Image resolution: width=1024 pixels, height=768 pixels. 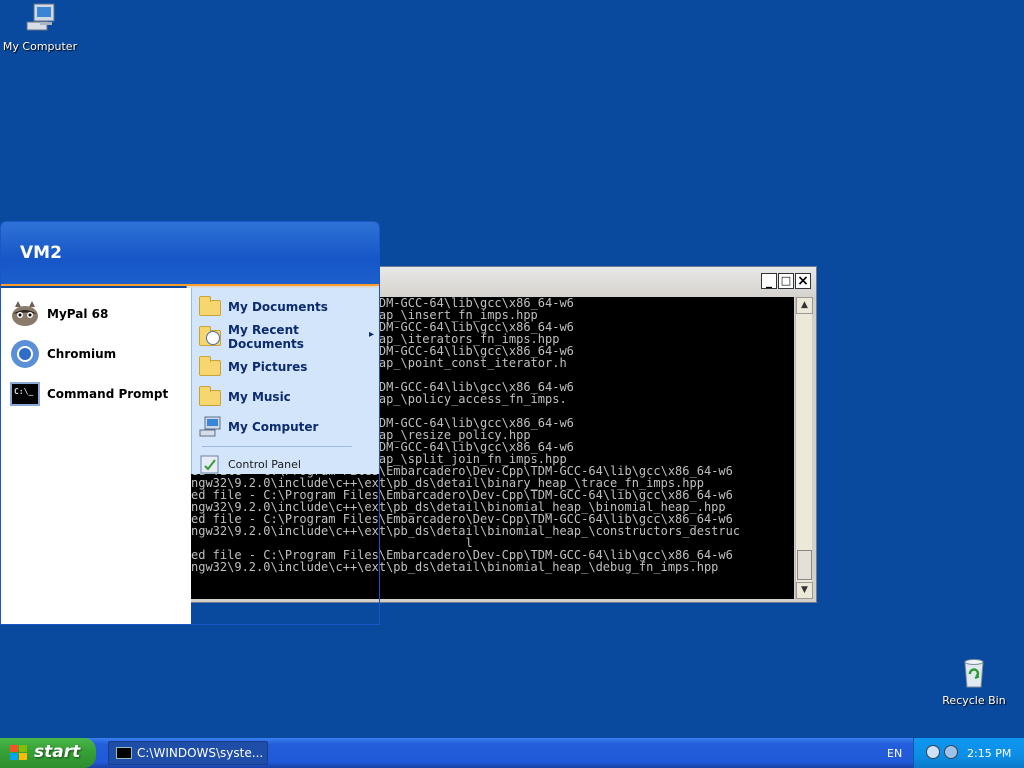 What do you see at coordinates (277, 446) in the screenshot?
I see `menu-separator` at bounding box center [277, 446].